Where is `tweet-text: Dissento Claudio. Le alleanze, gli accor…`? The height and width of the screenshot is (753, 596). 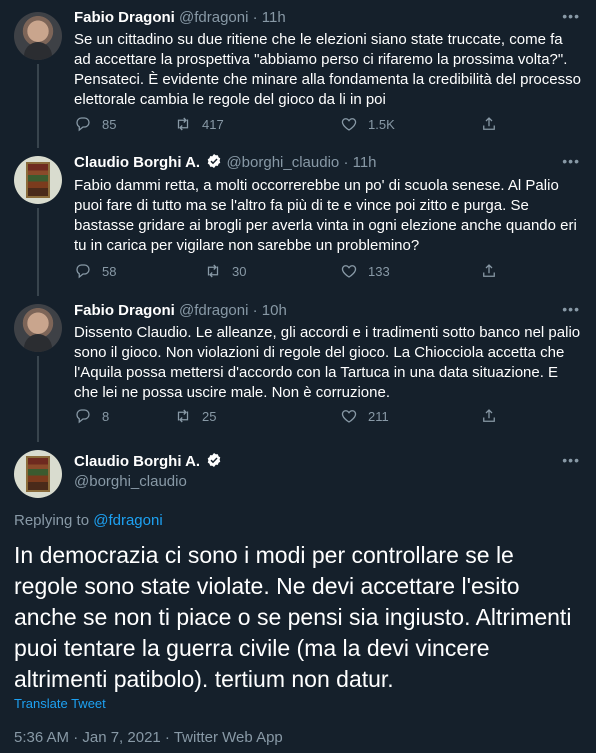 tweet-text: Dissento Claudio. Le alleanze, gli accor… is located at coordinates (327, 362).